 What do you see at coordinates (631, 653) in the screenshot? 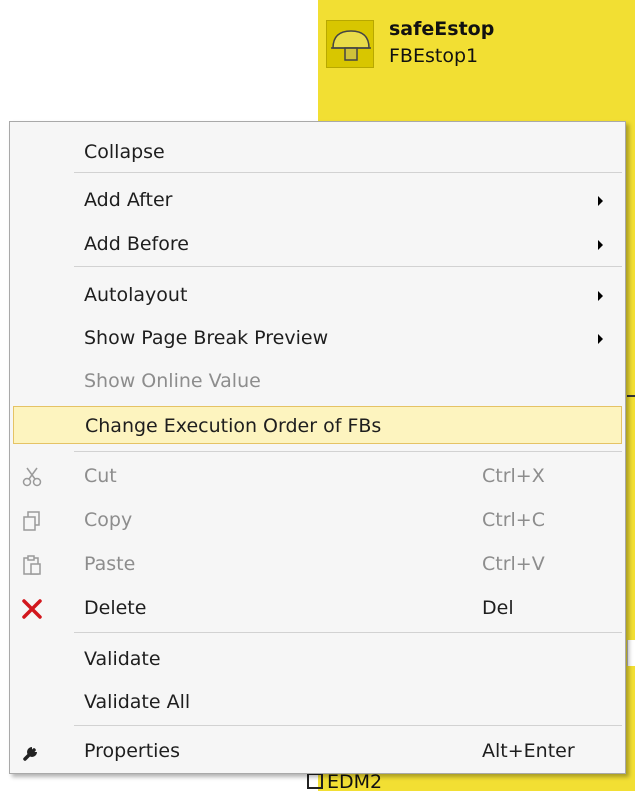
I see `diagram-fragment` at bounding box center [631, 653].